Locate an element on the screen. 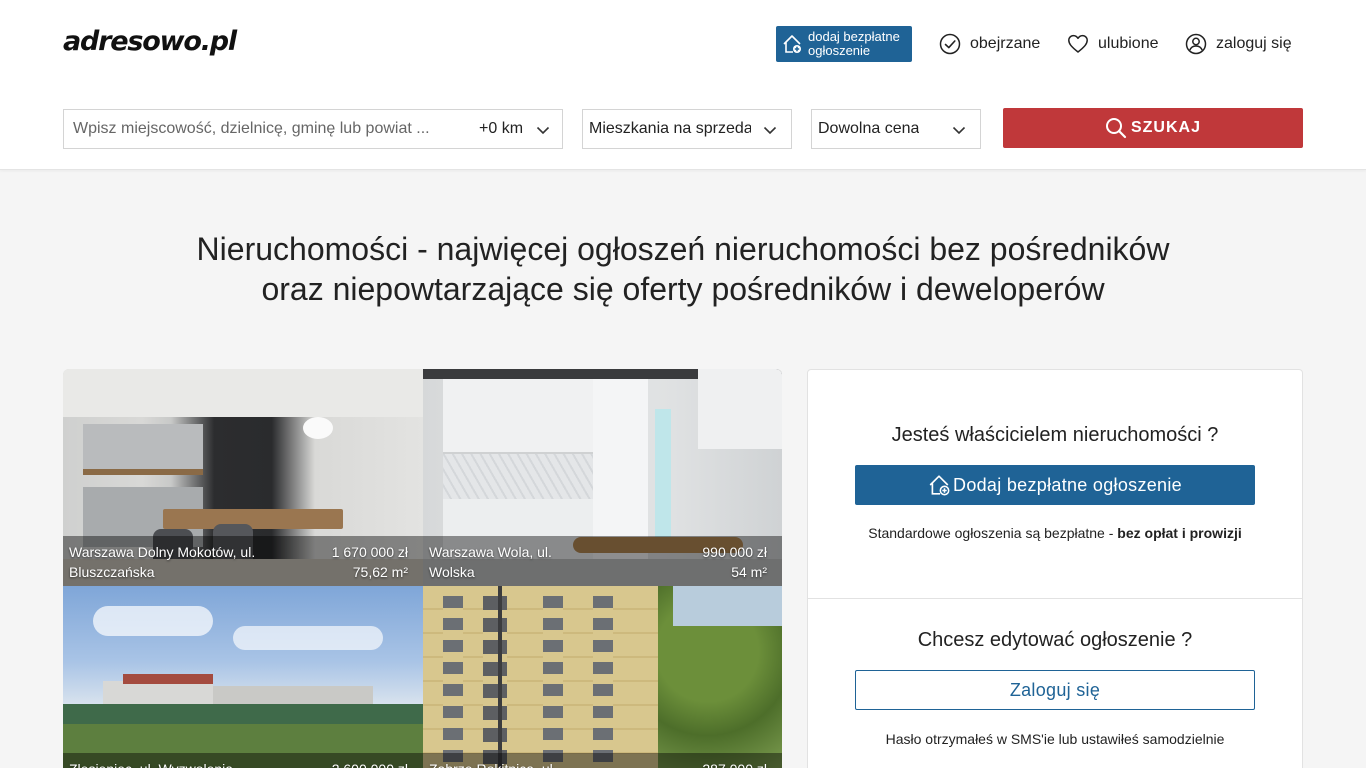 The width and height of the screenshot is (1366, 768). listing-caption: Zlesieniec, ul. Wyzwolenia 2 600 000 zł is located at coordinates (243, 760).